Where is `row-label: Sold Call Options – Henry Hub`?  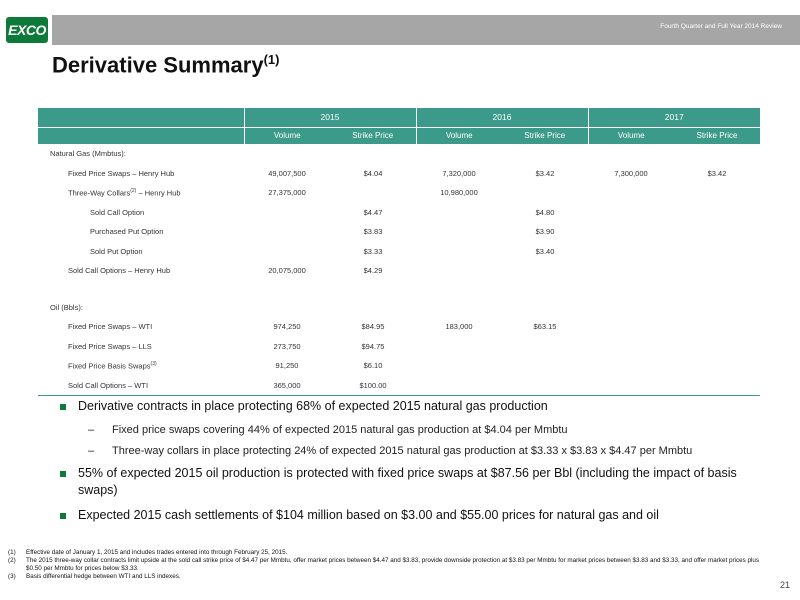 row-label: Sold Call Options – Henry Hub is located at coordinates (141, 271).